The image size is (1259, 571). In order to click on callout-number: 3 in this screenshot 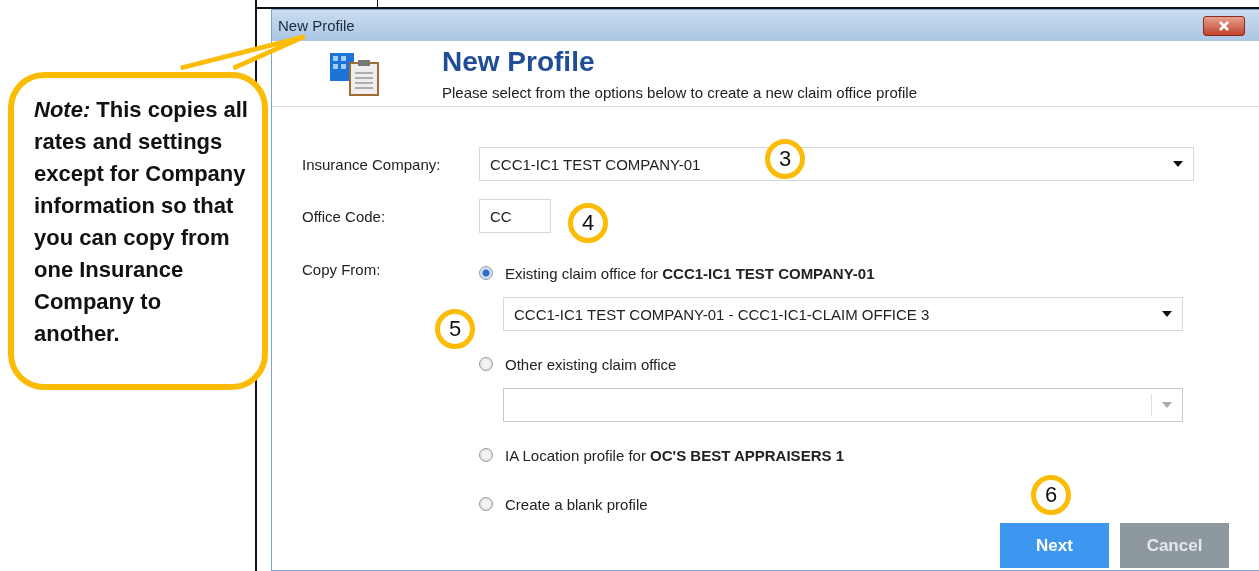, I will do `click(785, 159)`.